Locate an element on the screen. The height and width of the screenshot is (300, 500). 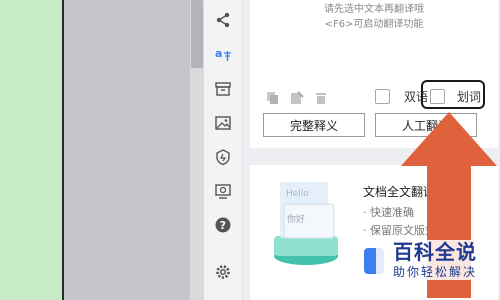
nihao-text: 你好 is located at coordinates (296, 219).